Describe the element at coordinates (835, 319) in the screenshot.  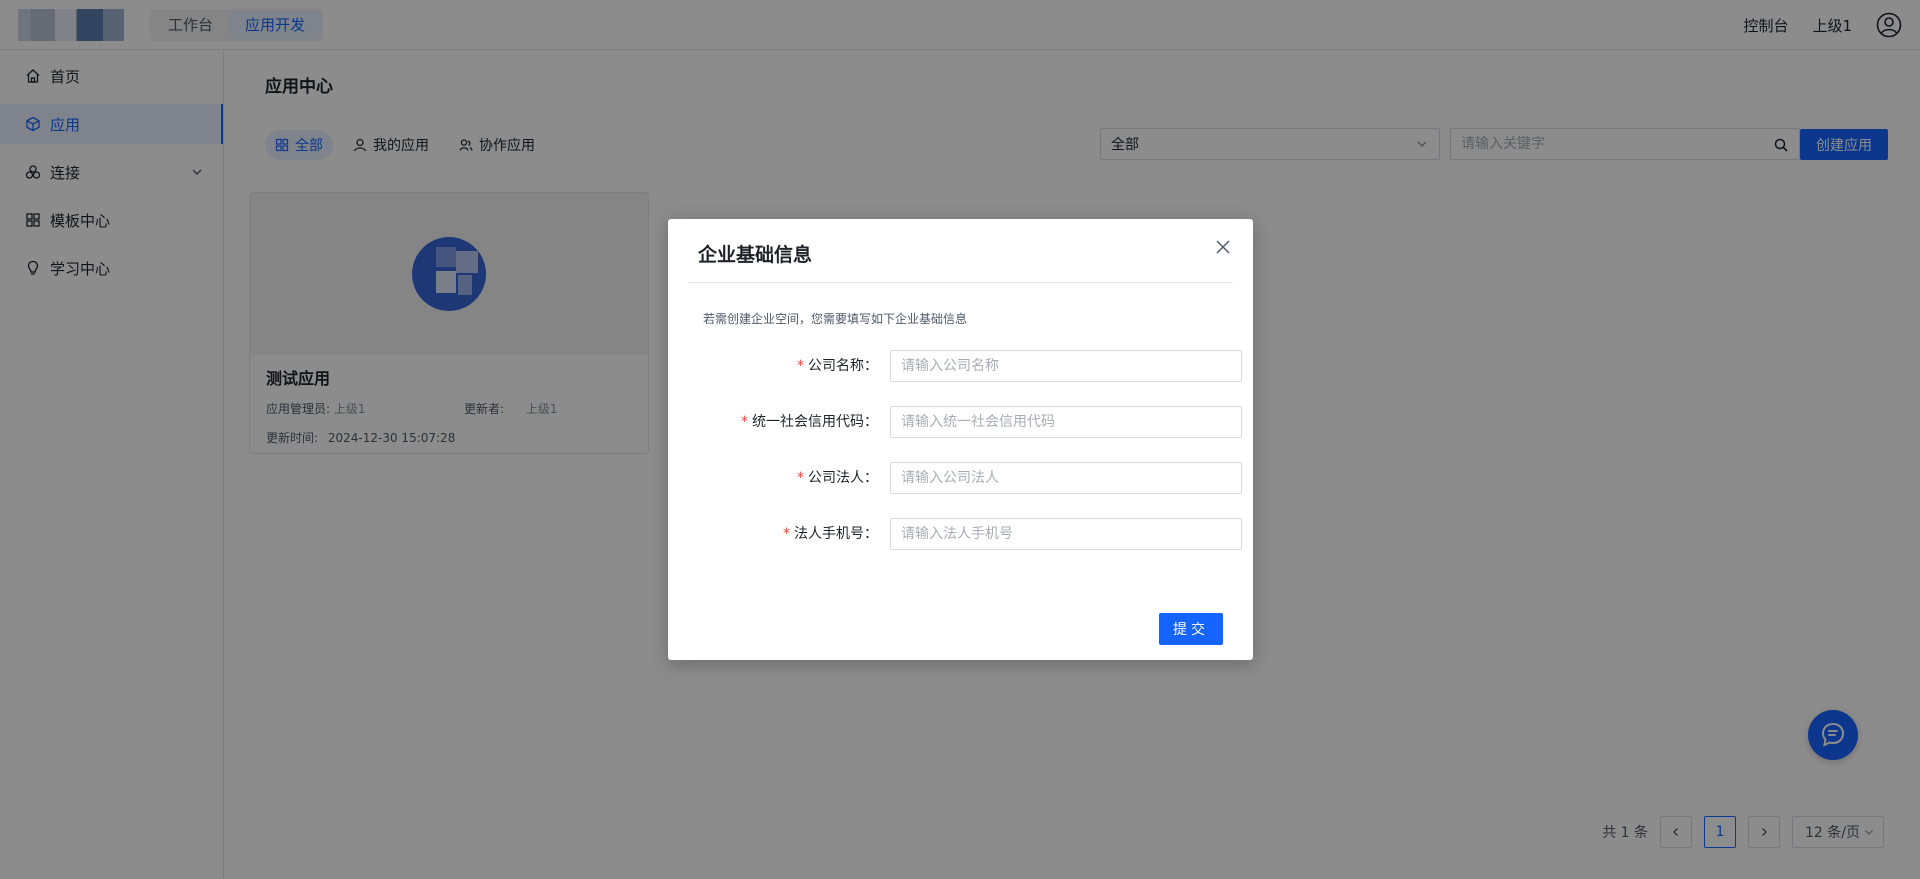
I see `modal-tip: 若需创建企业空间，您需要填写如下企业基础信息` at that location.